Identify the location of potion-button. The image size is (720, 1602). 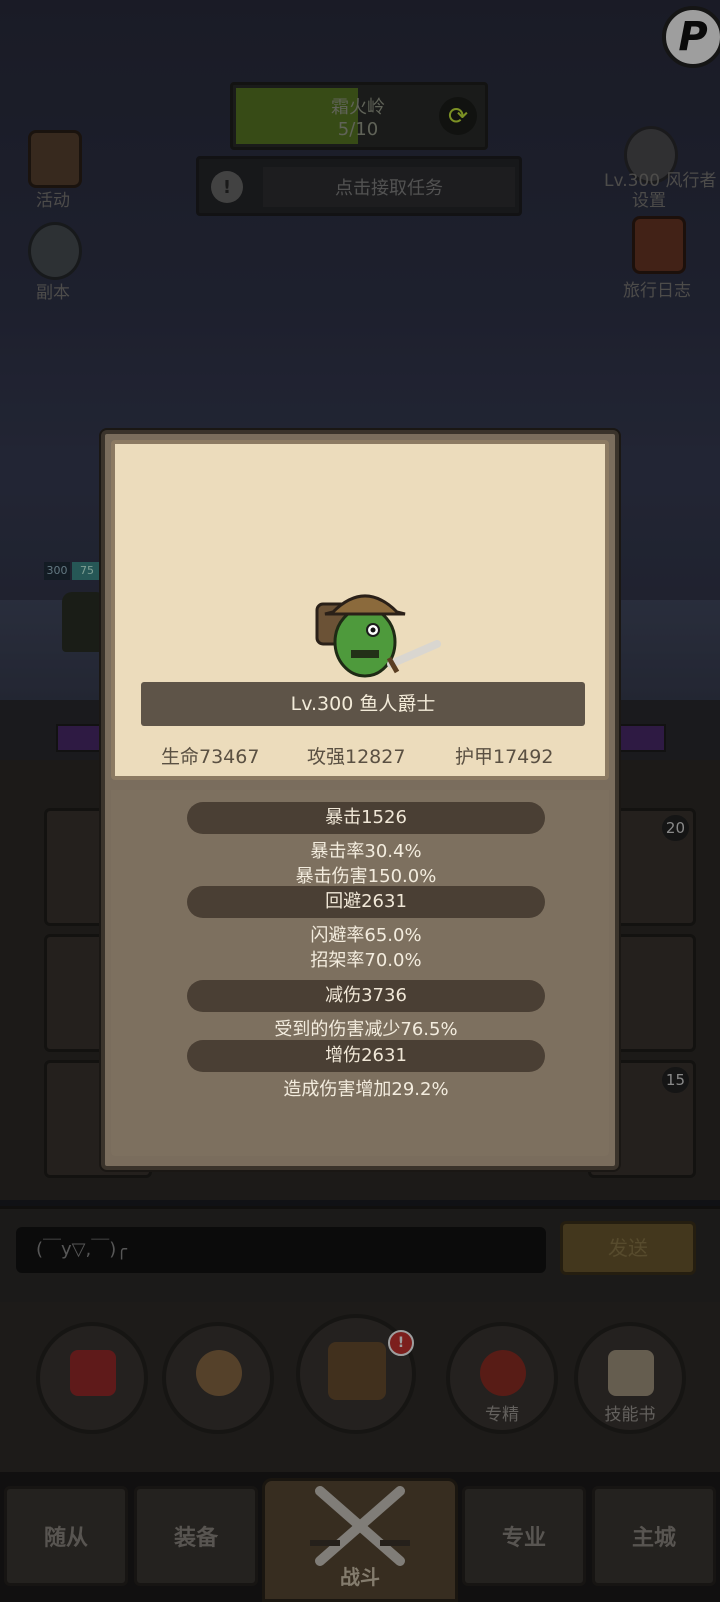
(92, 1378).